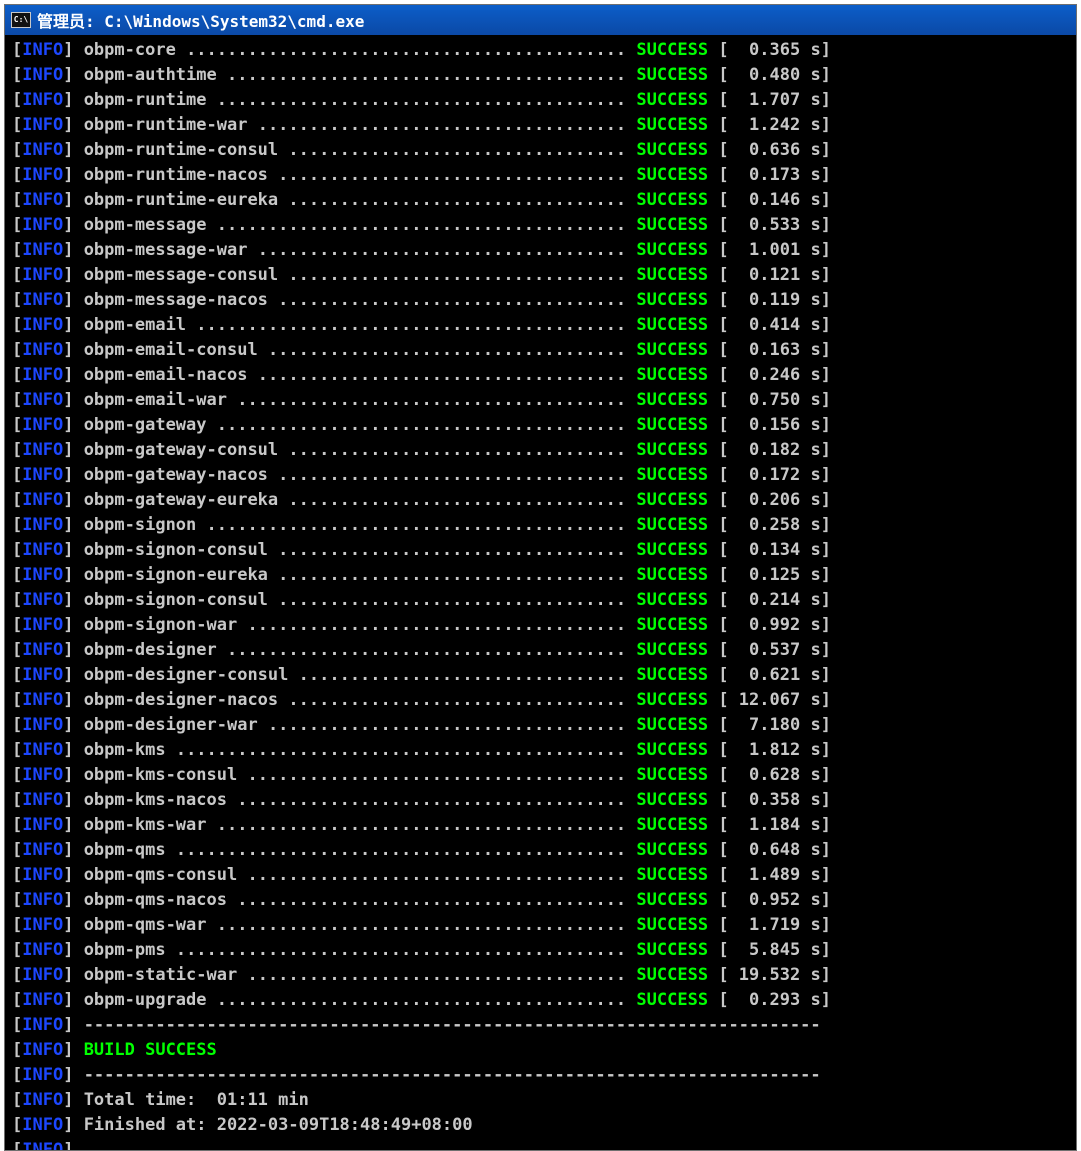  What do you see at coordinates (769, 75) in the screenshot?
I see `elapsed-time: 0.480` at bounding box center [769, 75].